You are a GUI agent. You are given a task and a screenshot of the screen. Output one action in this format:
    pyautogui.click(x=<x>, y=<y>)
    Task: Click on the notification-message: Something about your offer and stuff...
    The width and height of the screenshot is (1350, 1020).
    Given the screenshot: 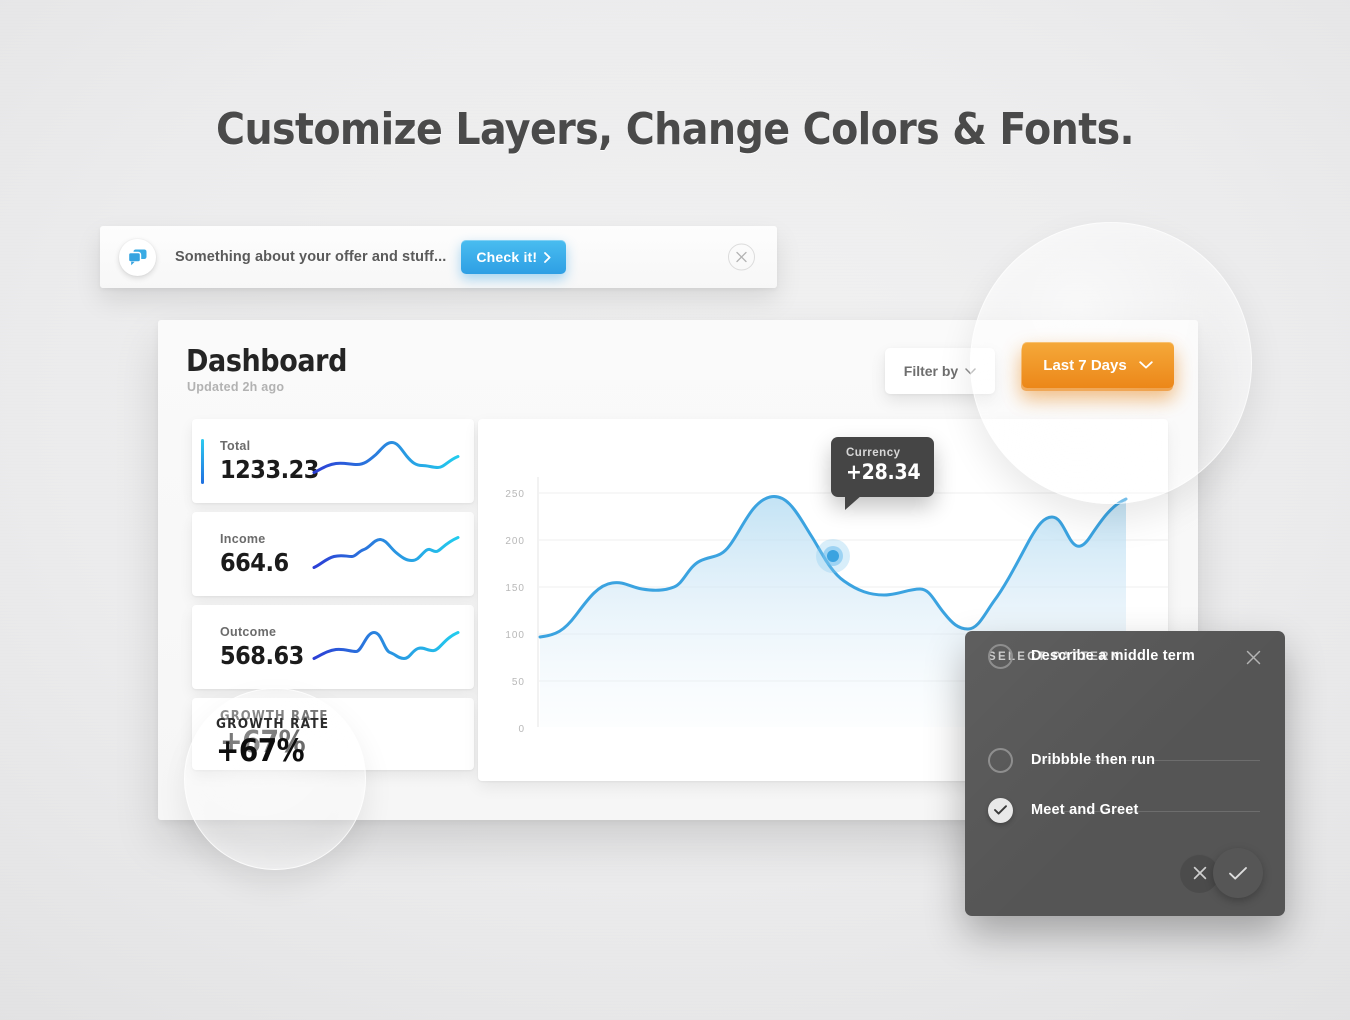 What is the action you would take?
    pyautogui.click(x=311, y=257)
    